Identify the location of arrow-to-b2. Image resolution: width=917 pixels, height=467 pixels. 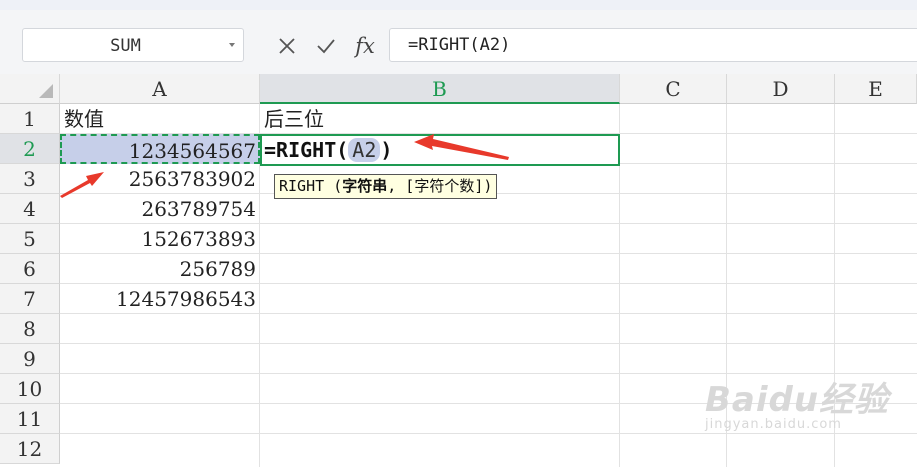
(461, 147).